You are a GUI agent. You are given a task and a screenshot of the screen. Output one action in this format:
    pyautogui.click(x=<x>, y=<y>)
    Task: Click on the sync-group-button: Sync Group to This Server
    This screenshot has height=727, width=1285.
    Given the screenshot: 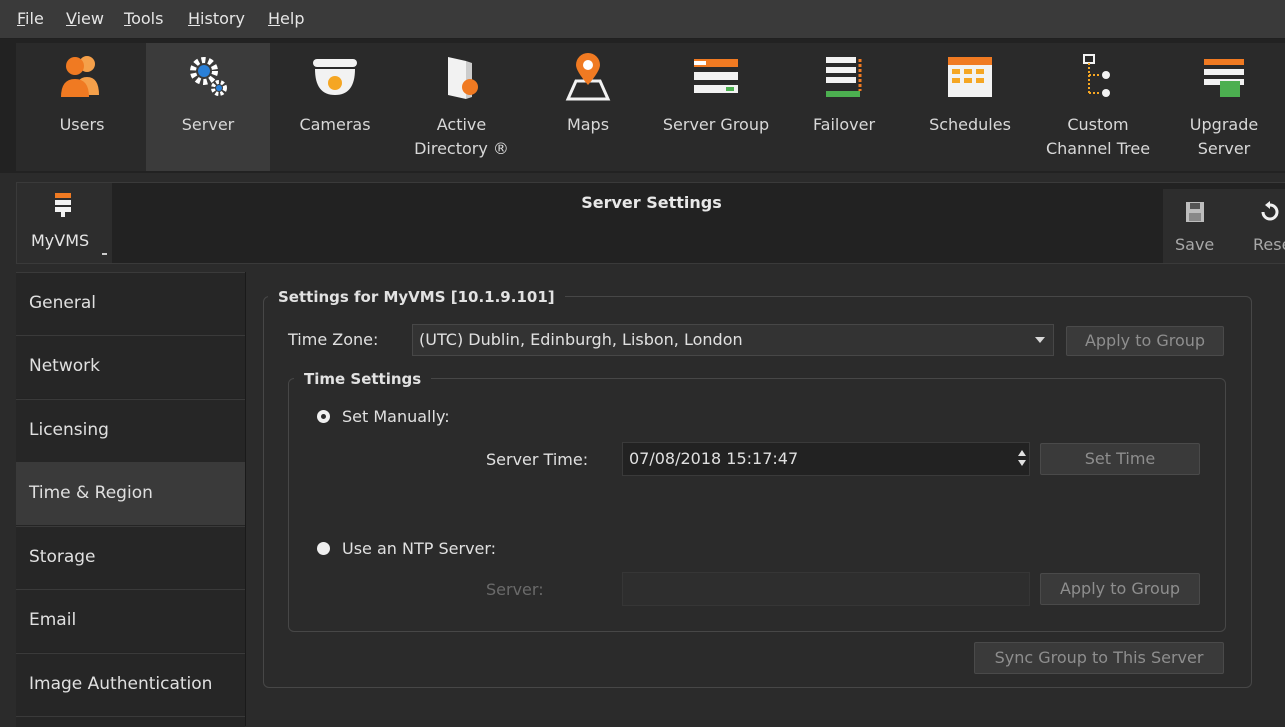 What is the action you would take?
    pyautogui.click(x=1099, y=658)
    